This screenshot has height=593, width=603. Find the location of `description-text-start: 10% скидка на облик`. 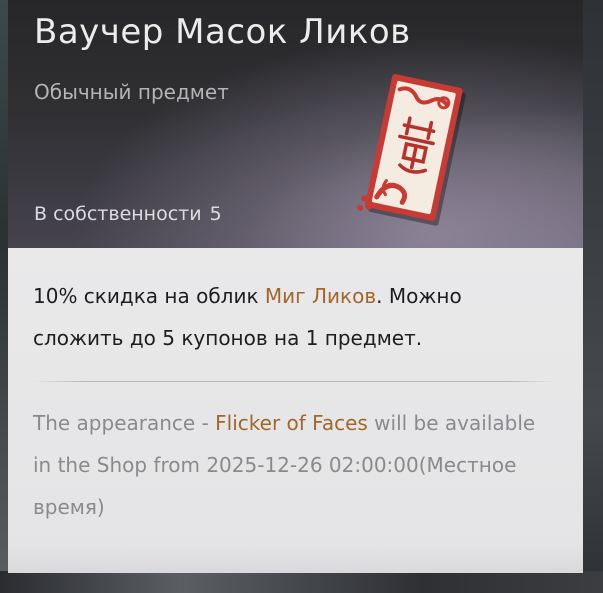

description-text-start: 10% скидка на облик is located at coordinates (149, 296).